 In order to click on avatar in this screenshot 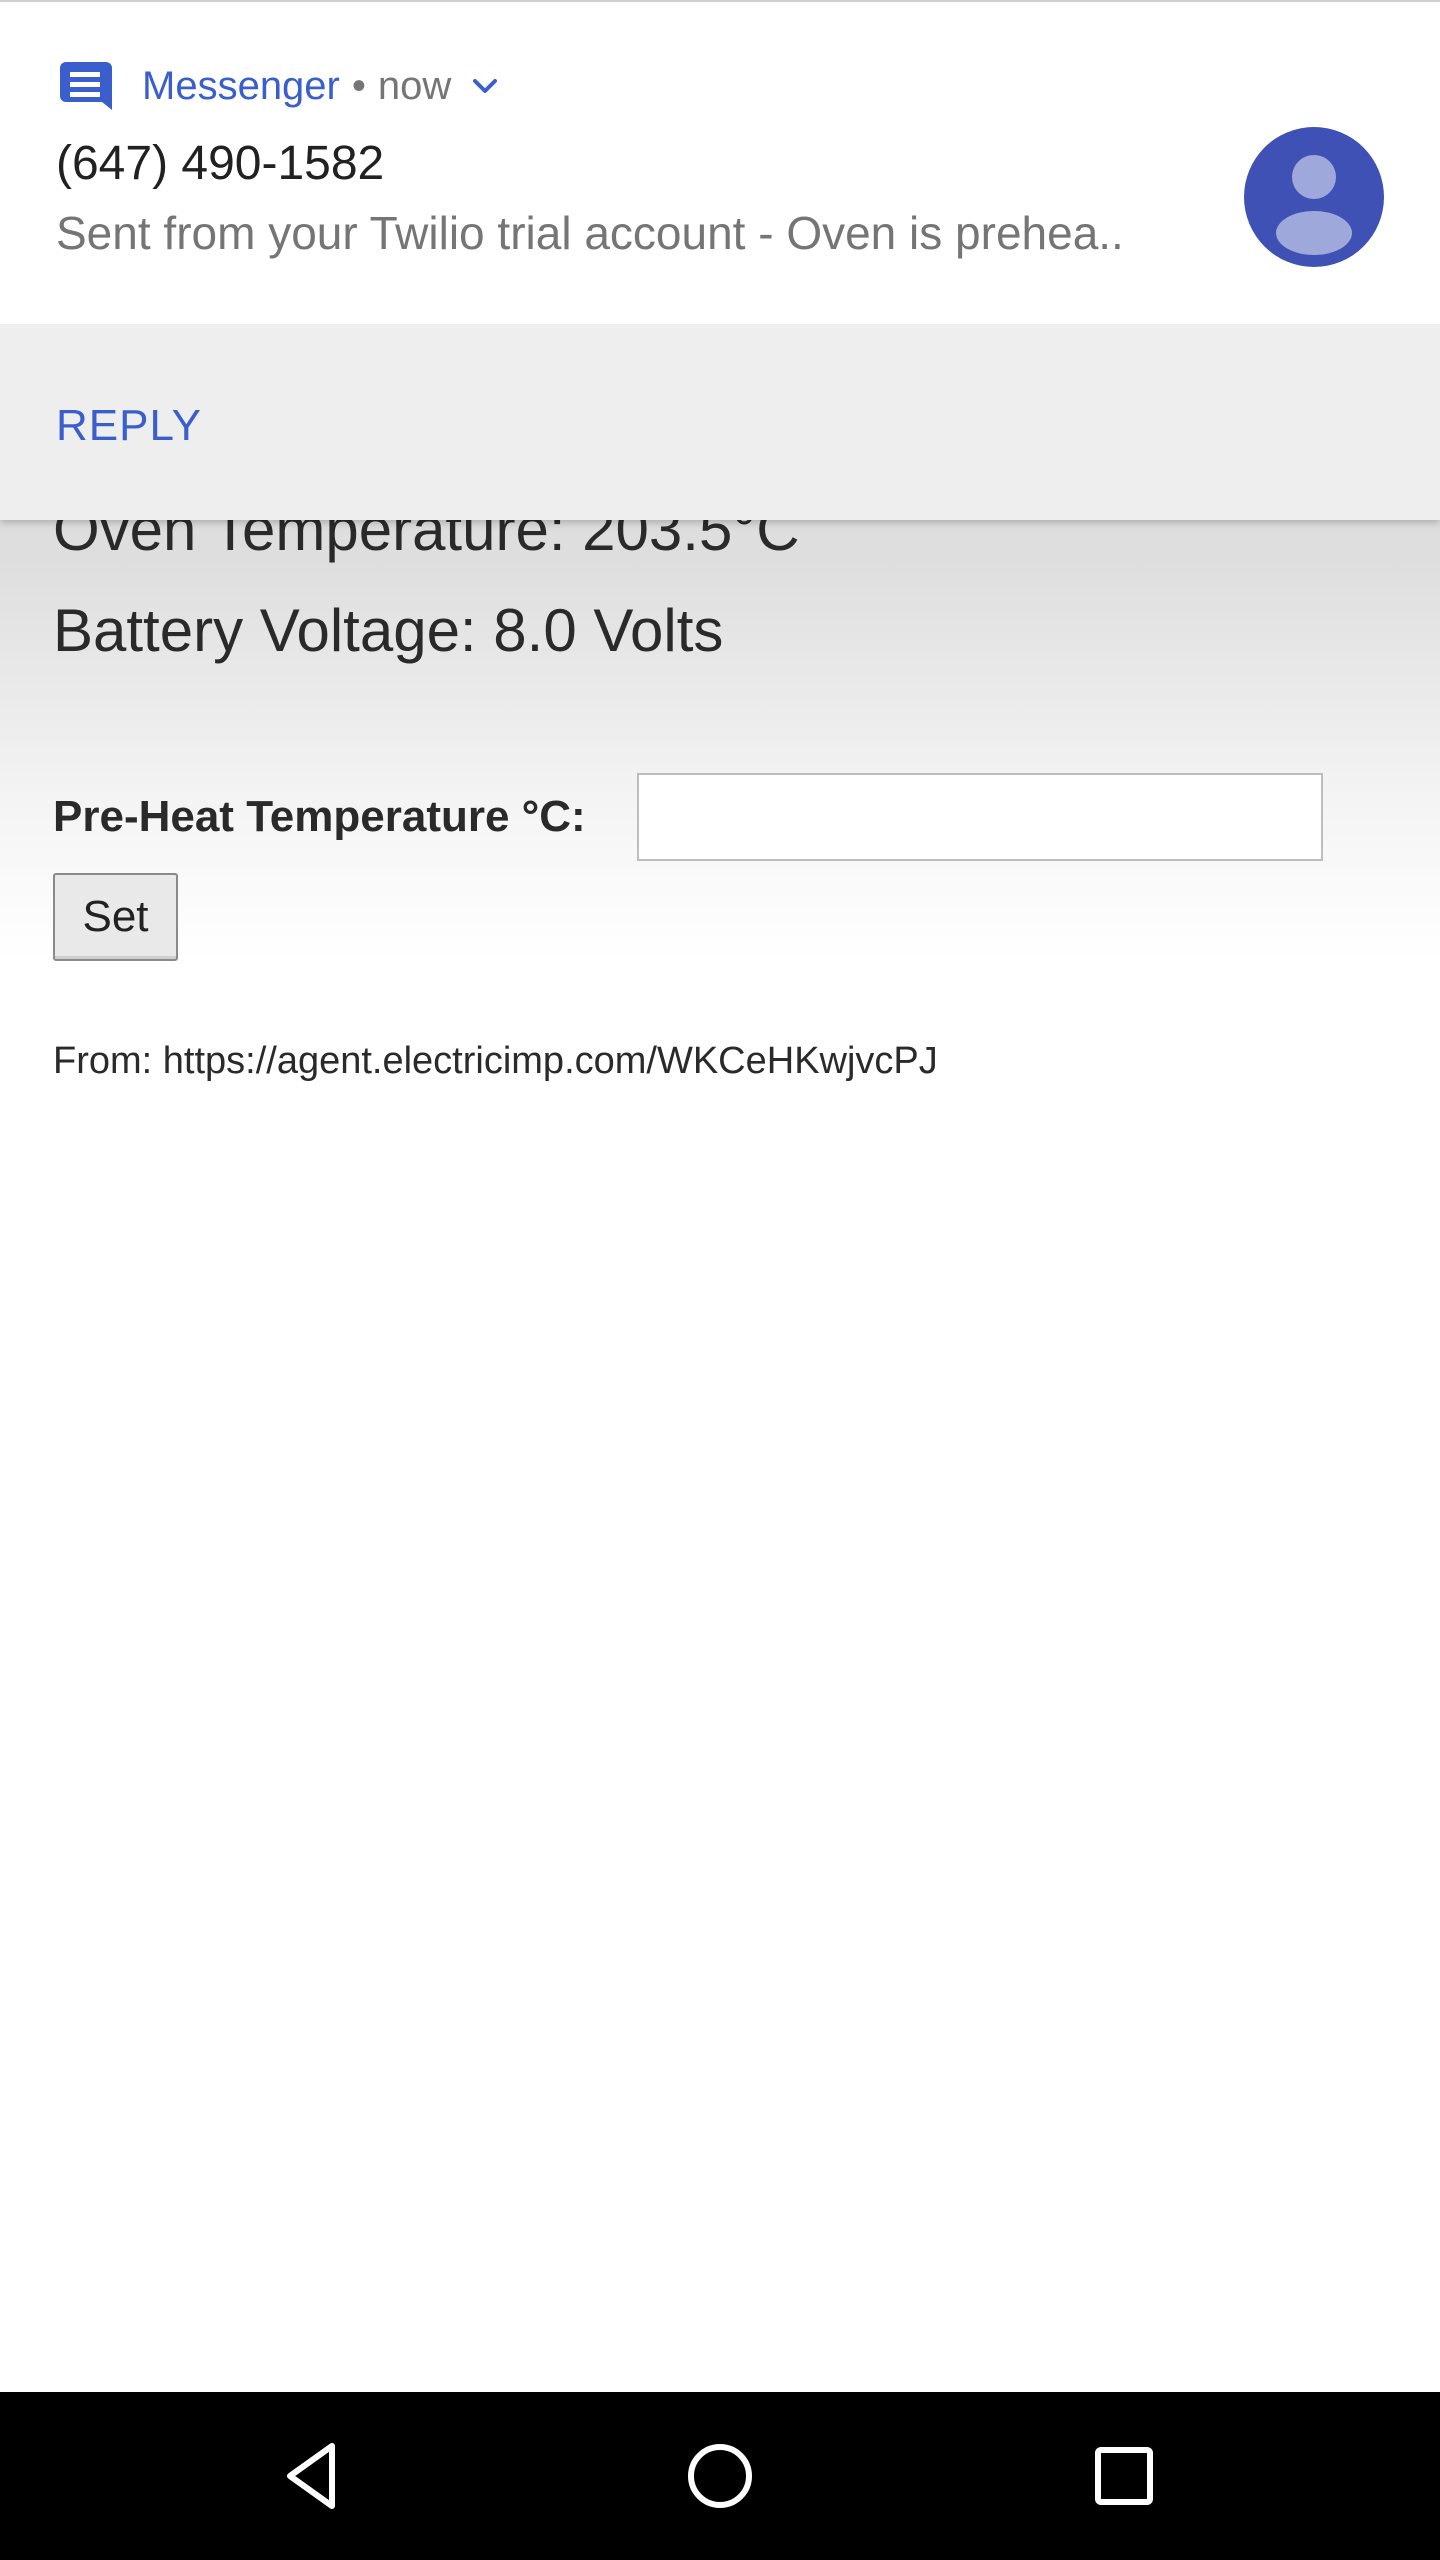, I will do `click(1314, 197)`.